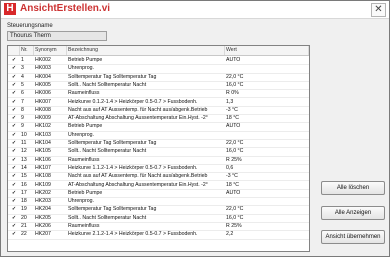 The height and width of the screenshot is (259, 392). Describe the element at coordinates (24, 226) in the screenshot. I see `row-nr: 21` at that location.